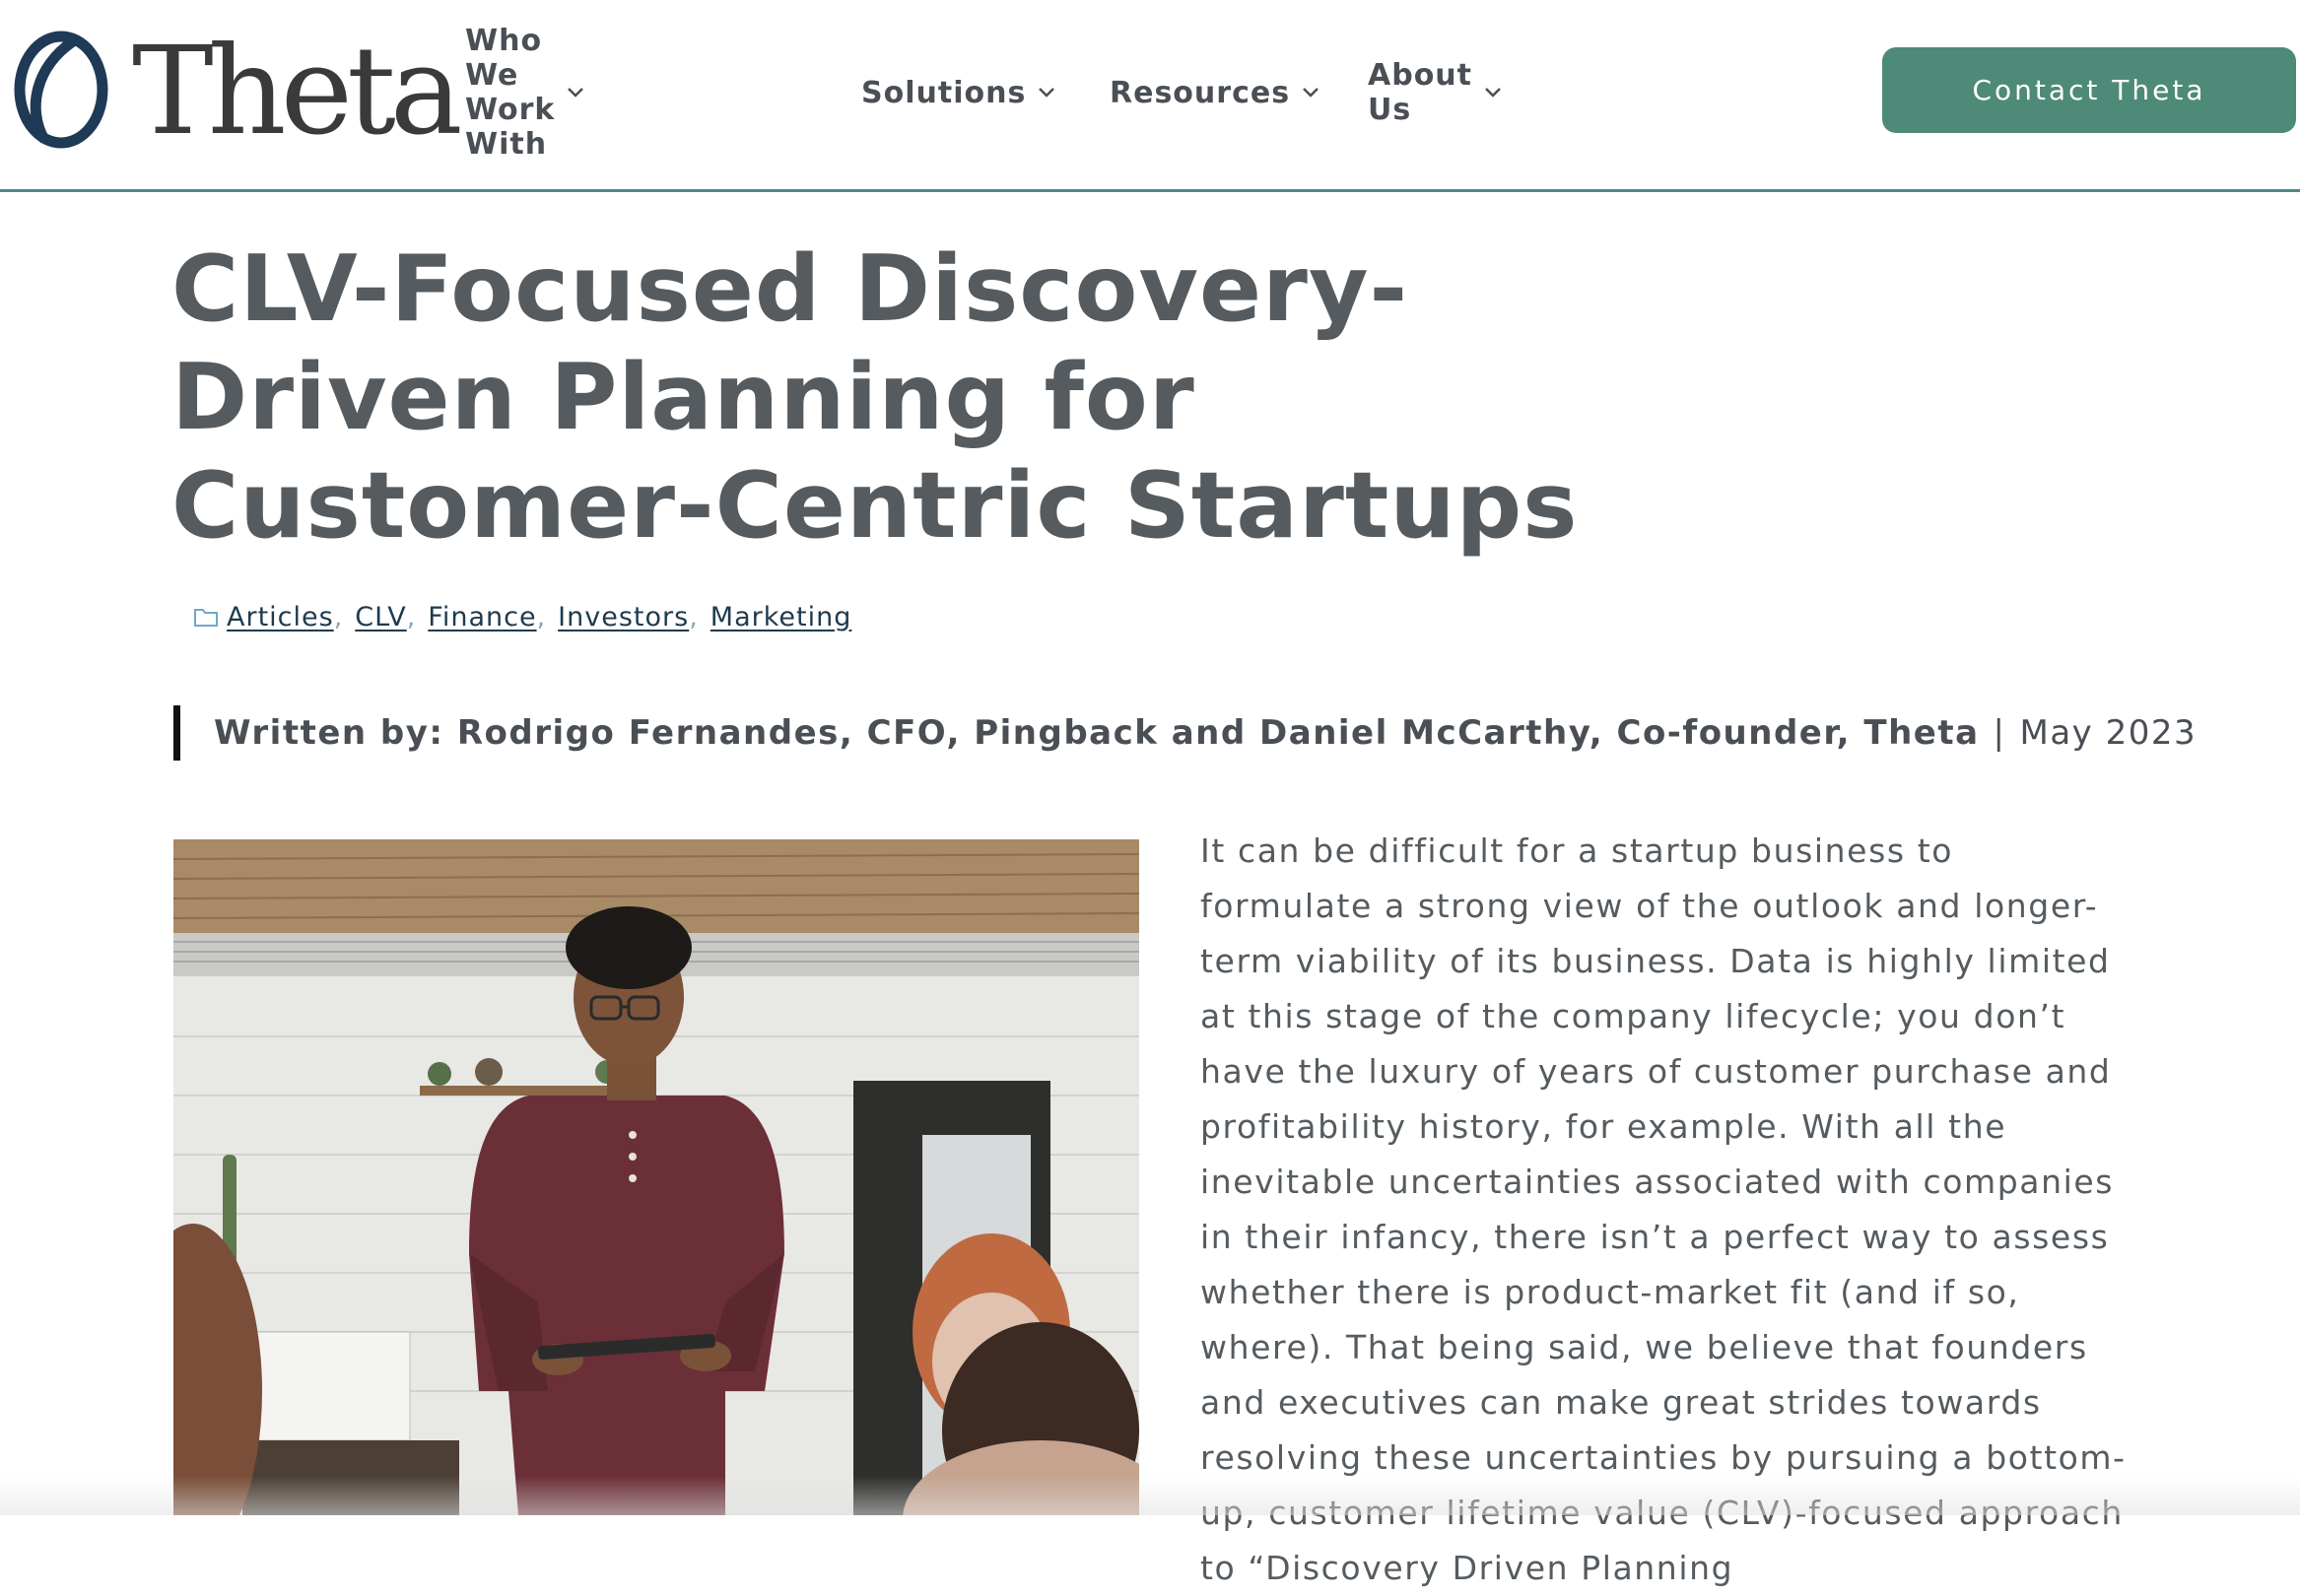  What do you see at coordinates (510, 93) in the screenshot?
I see `nav-label: Who We Work With` at bounding box center [510, 93].